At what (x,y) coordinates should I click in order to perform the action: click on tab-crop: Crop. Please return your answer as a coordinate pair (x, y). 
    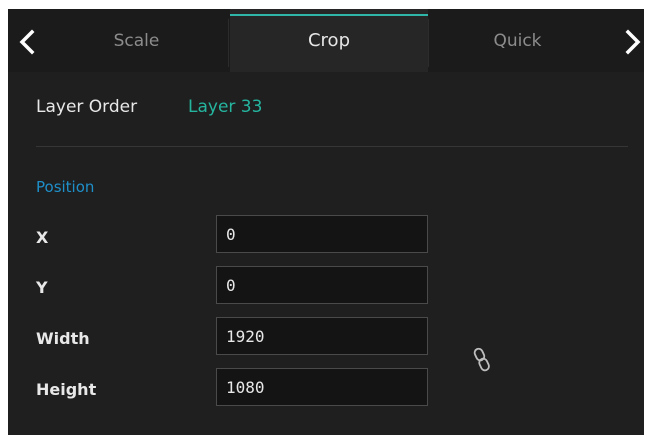
    Looking at the image, I should click on (329, 40).